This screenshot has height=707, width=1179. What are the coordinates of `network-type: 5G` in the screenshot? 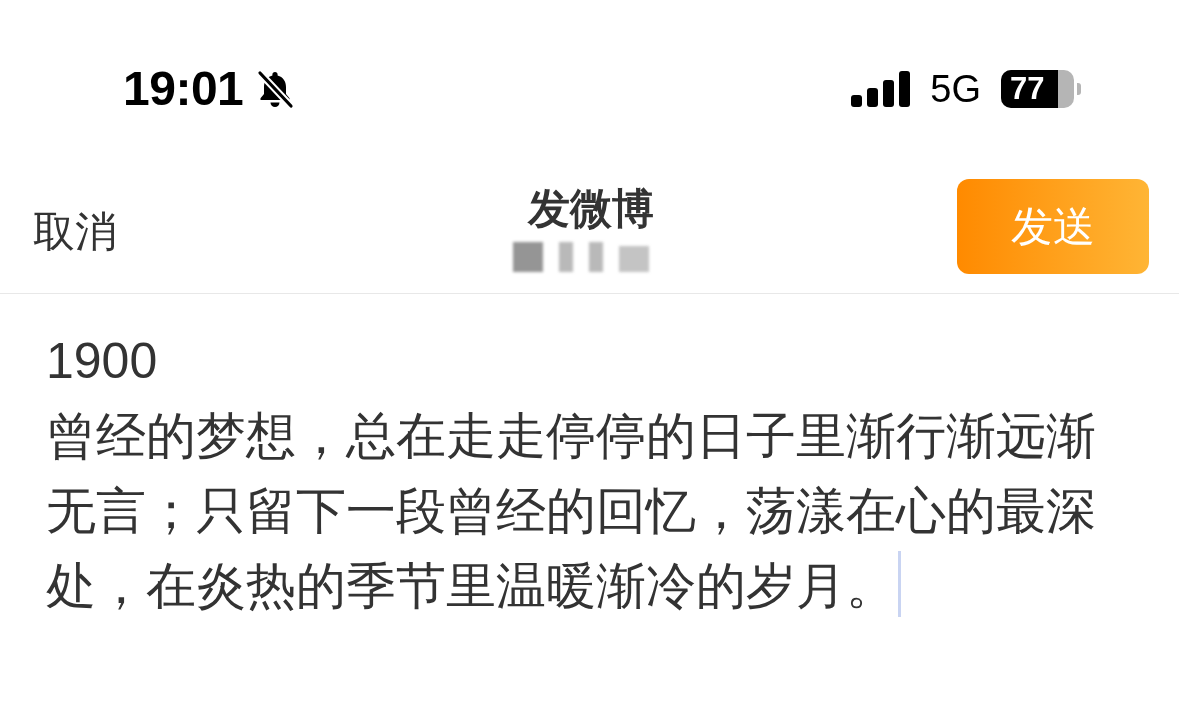 It's located at (955, 89).